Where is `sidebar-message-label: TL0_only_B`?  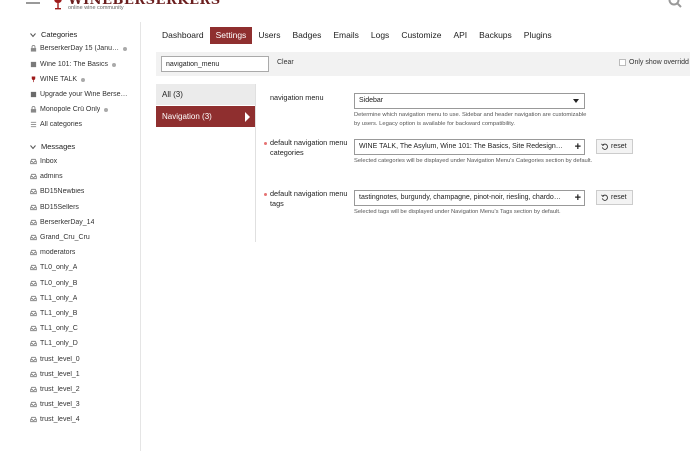 sidebar-message-label: TL0_only_B is located at coordinates (59, 283).